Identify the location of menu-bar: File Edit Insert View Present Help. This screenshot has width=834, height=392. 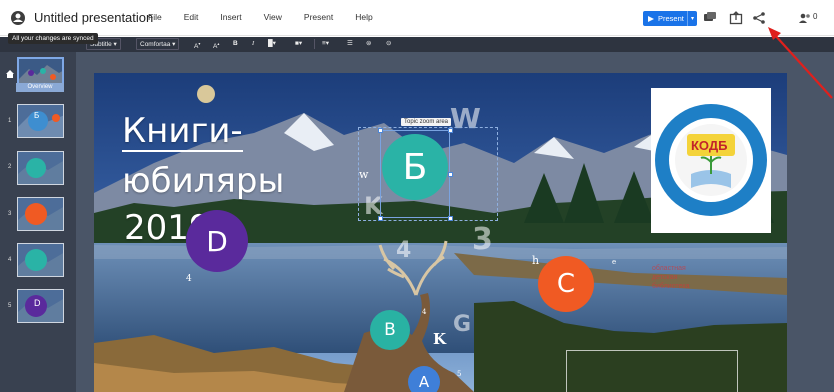
(271, 17).